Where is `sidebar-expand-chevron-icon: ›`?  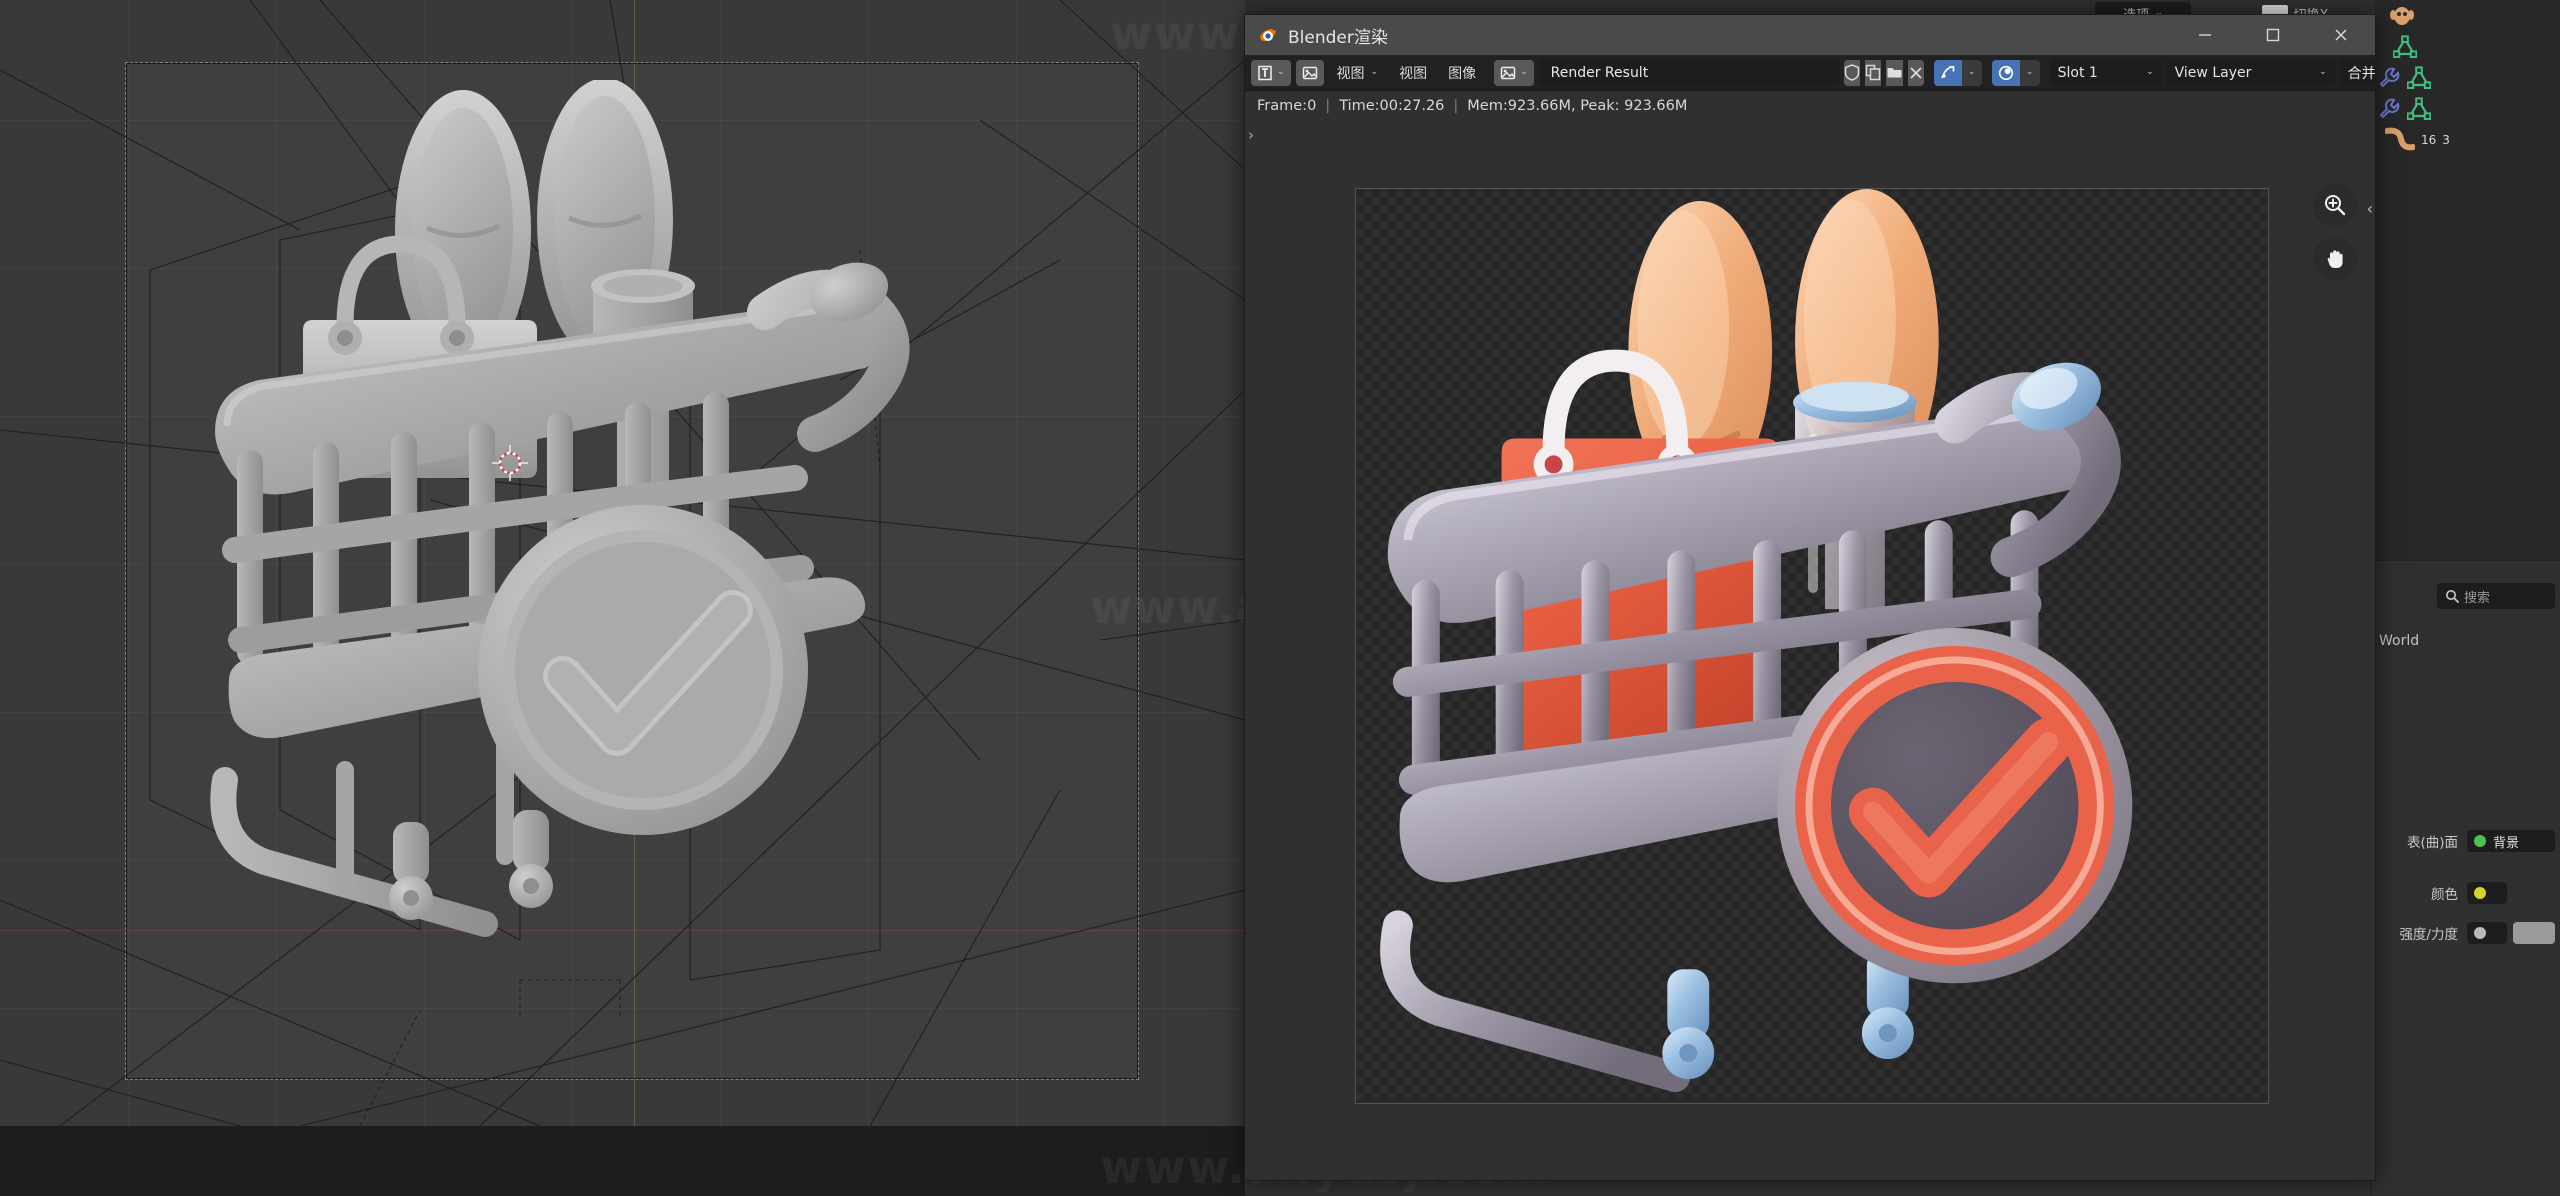
sidebar-expand-chevron-icon: › is located at coordinates (1251, 135).